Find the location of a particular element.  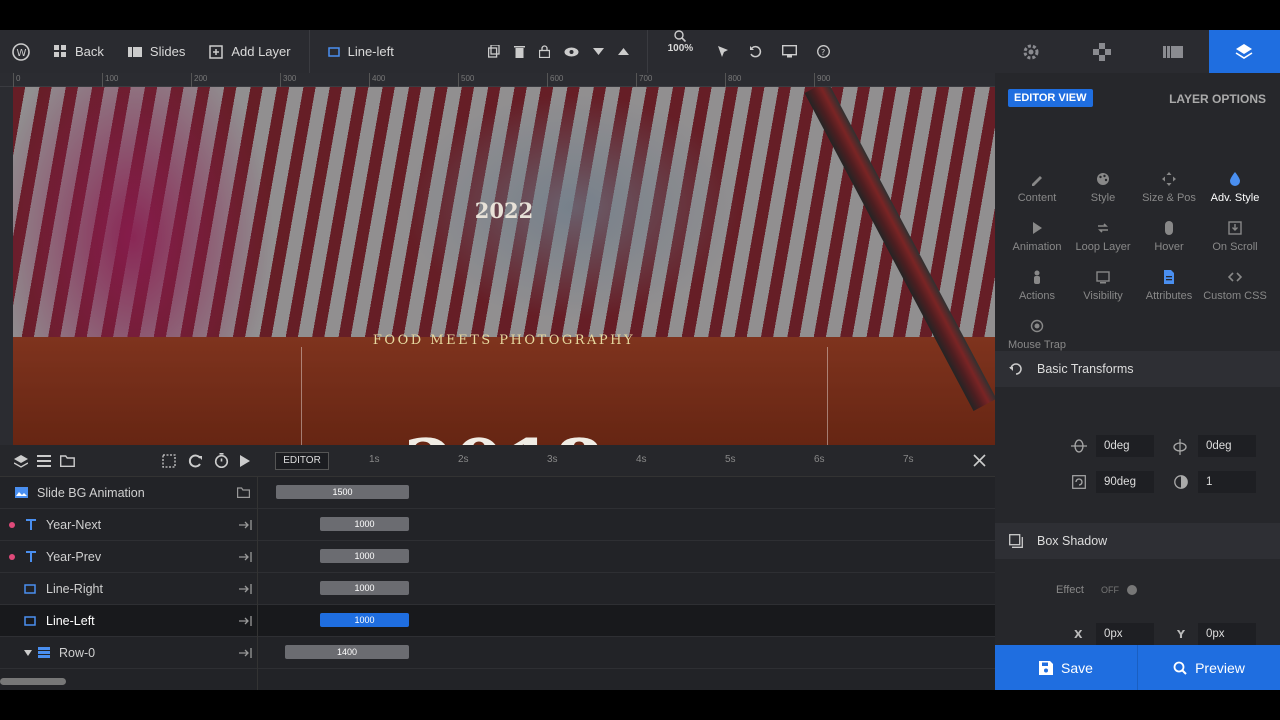

tab-navigation is located at coordinates (1101, 51).